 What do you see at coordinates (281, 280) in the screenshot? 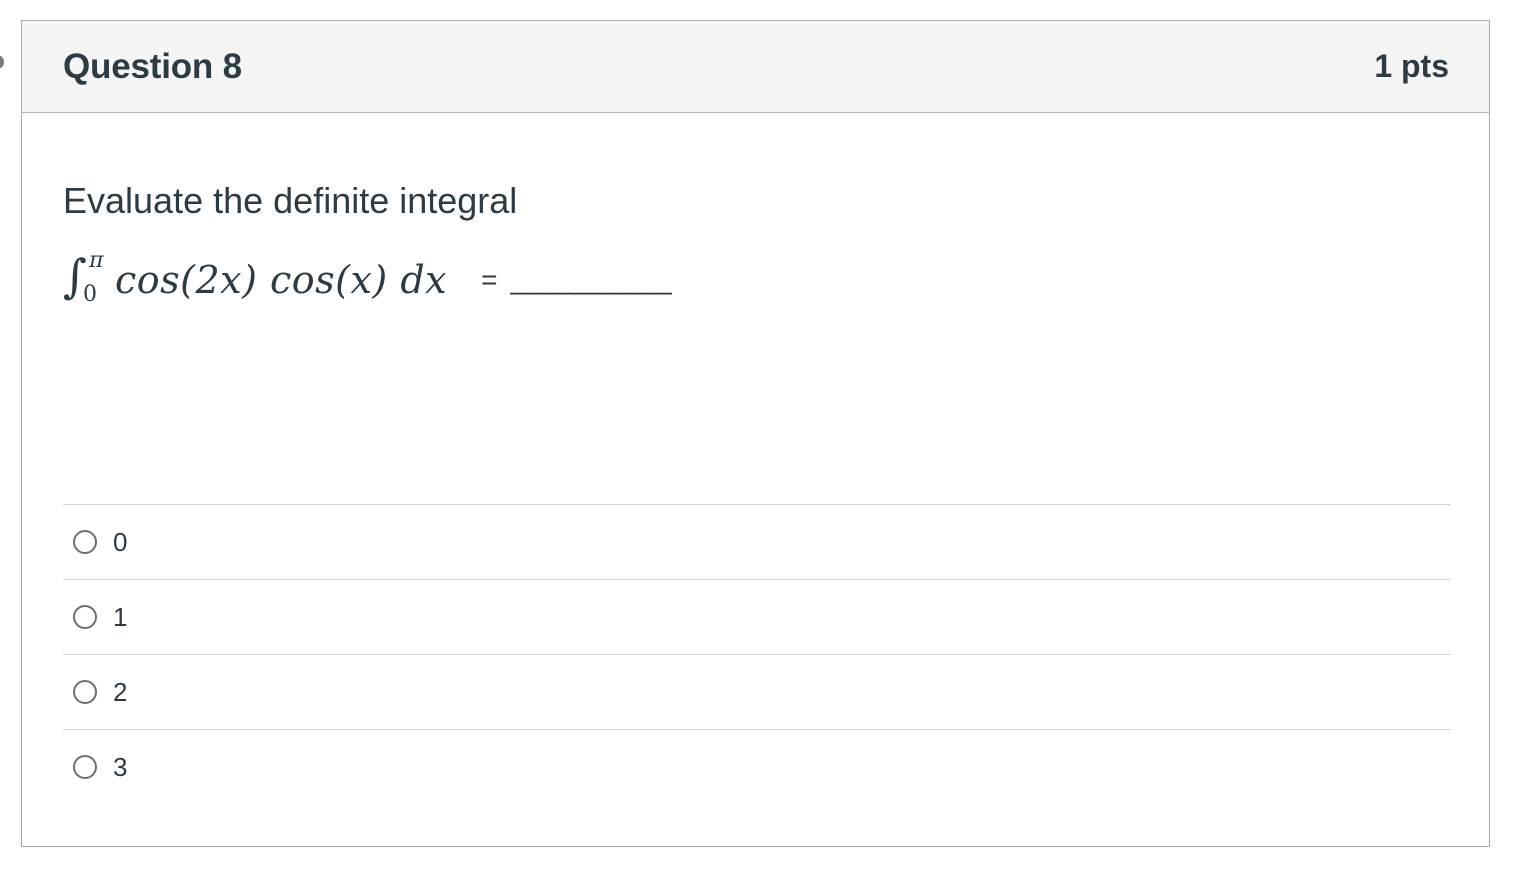
I see `integrand: cos(2x) cos(x) dx` at bounding box center [281, 280].